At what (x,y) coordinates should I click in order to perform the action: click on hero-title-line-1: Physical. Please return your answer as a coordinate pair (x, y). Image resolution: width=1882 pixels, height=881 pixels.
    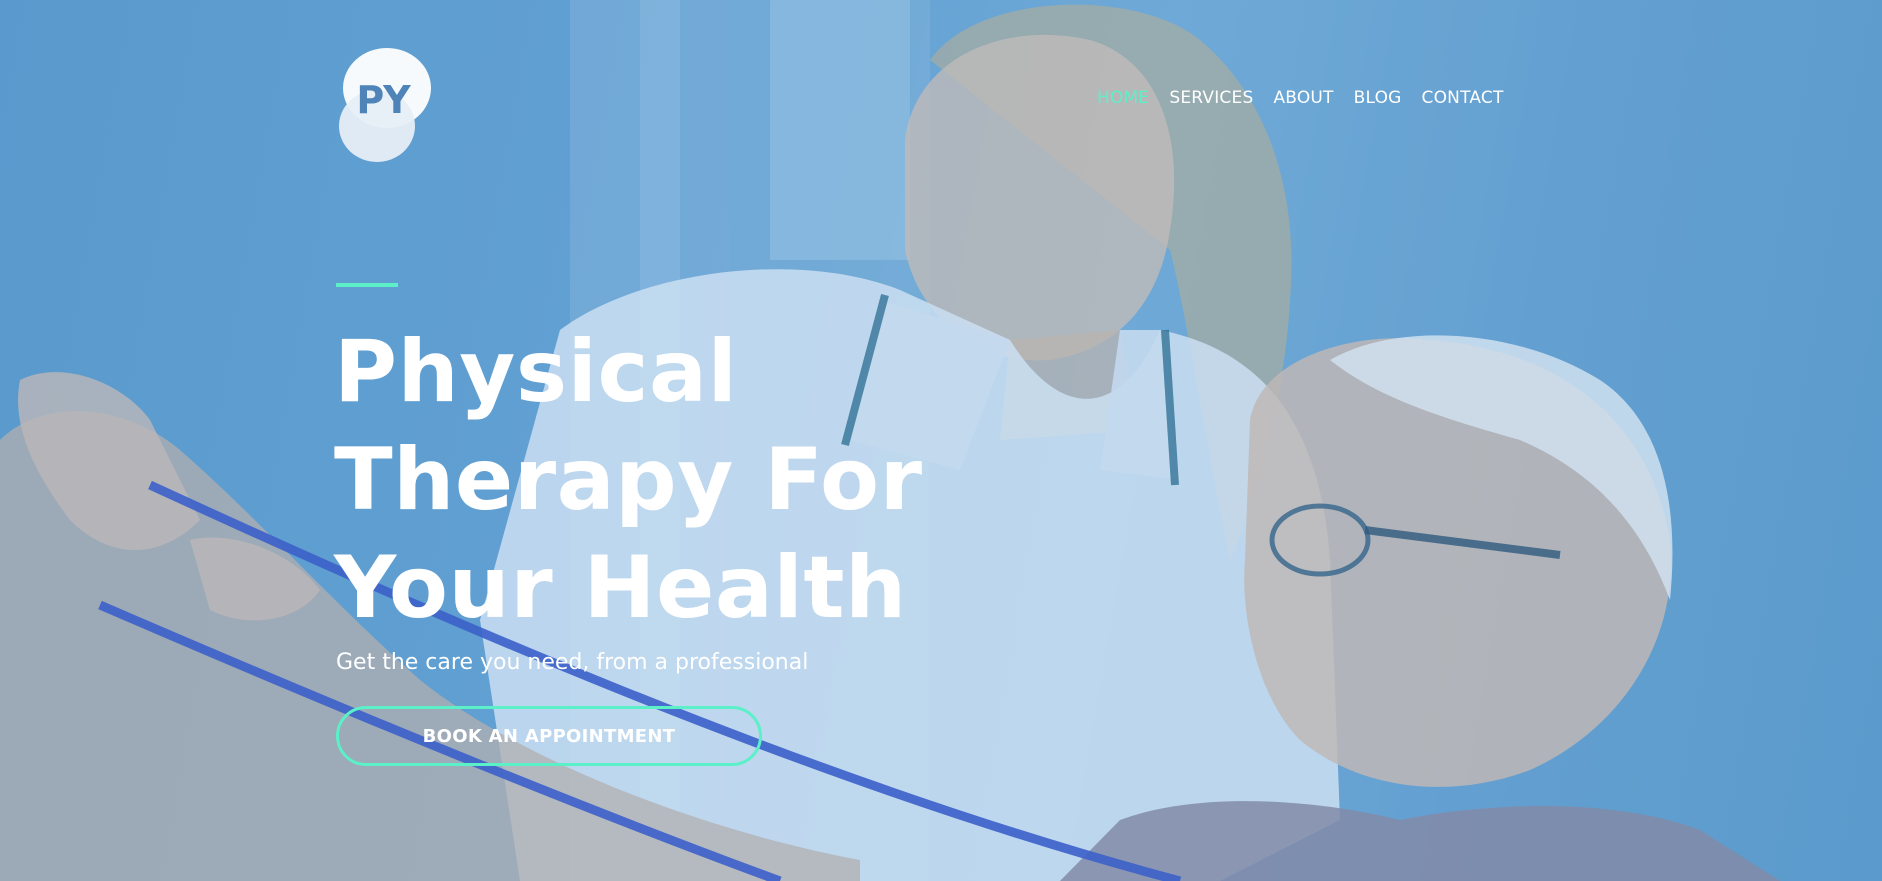
    Looking at the image, I should click on (536, 372).